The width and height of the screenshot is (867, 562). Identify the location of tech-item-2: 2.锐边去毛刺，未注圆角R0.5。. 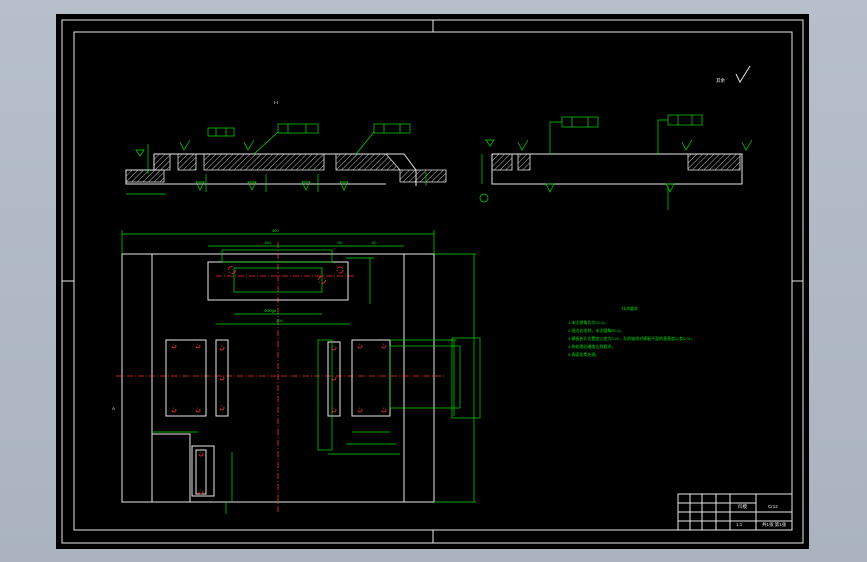
(596, 330).